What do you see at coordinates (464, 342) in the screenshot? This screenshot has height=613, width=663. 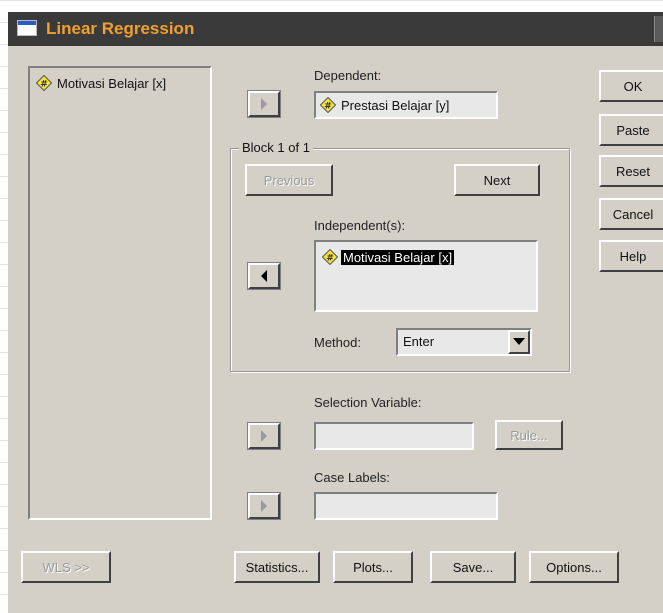 I see `method-select: Enter` at bounding box center [464, 342].